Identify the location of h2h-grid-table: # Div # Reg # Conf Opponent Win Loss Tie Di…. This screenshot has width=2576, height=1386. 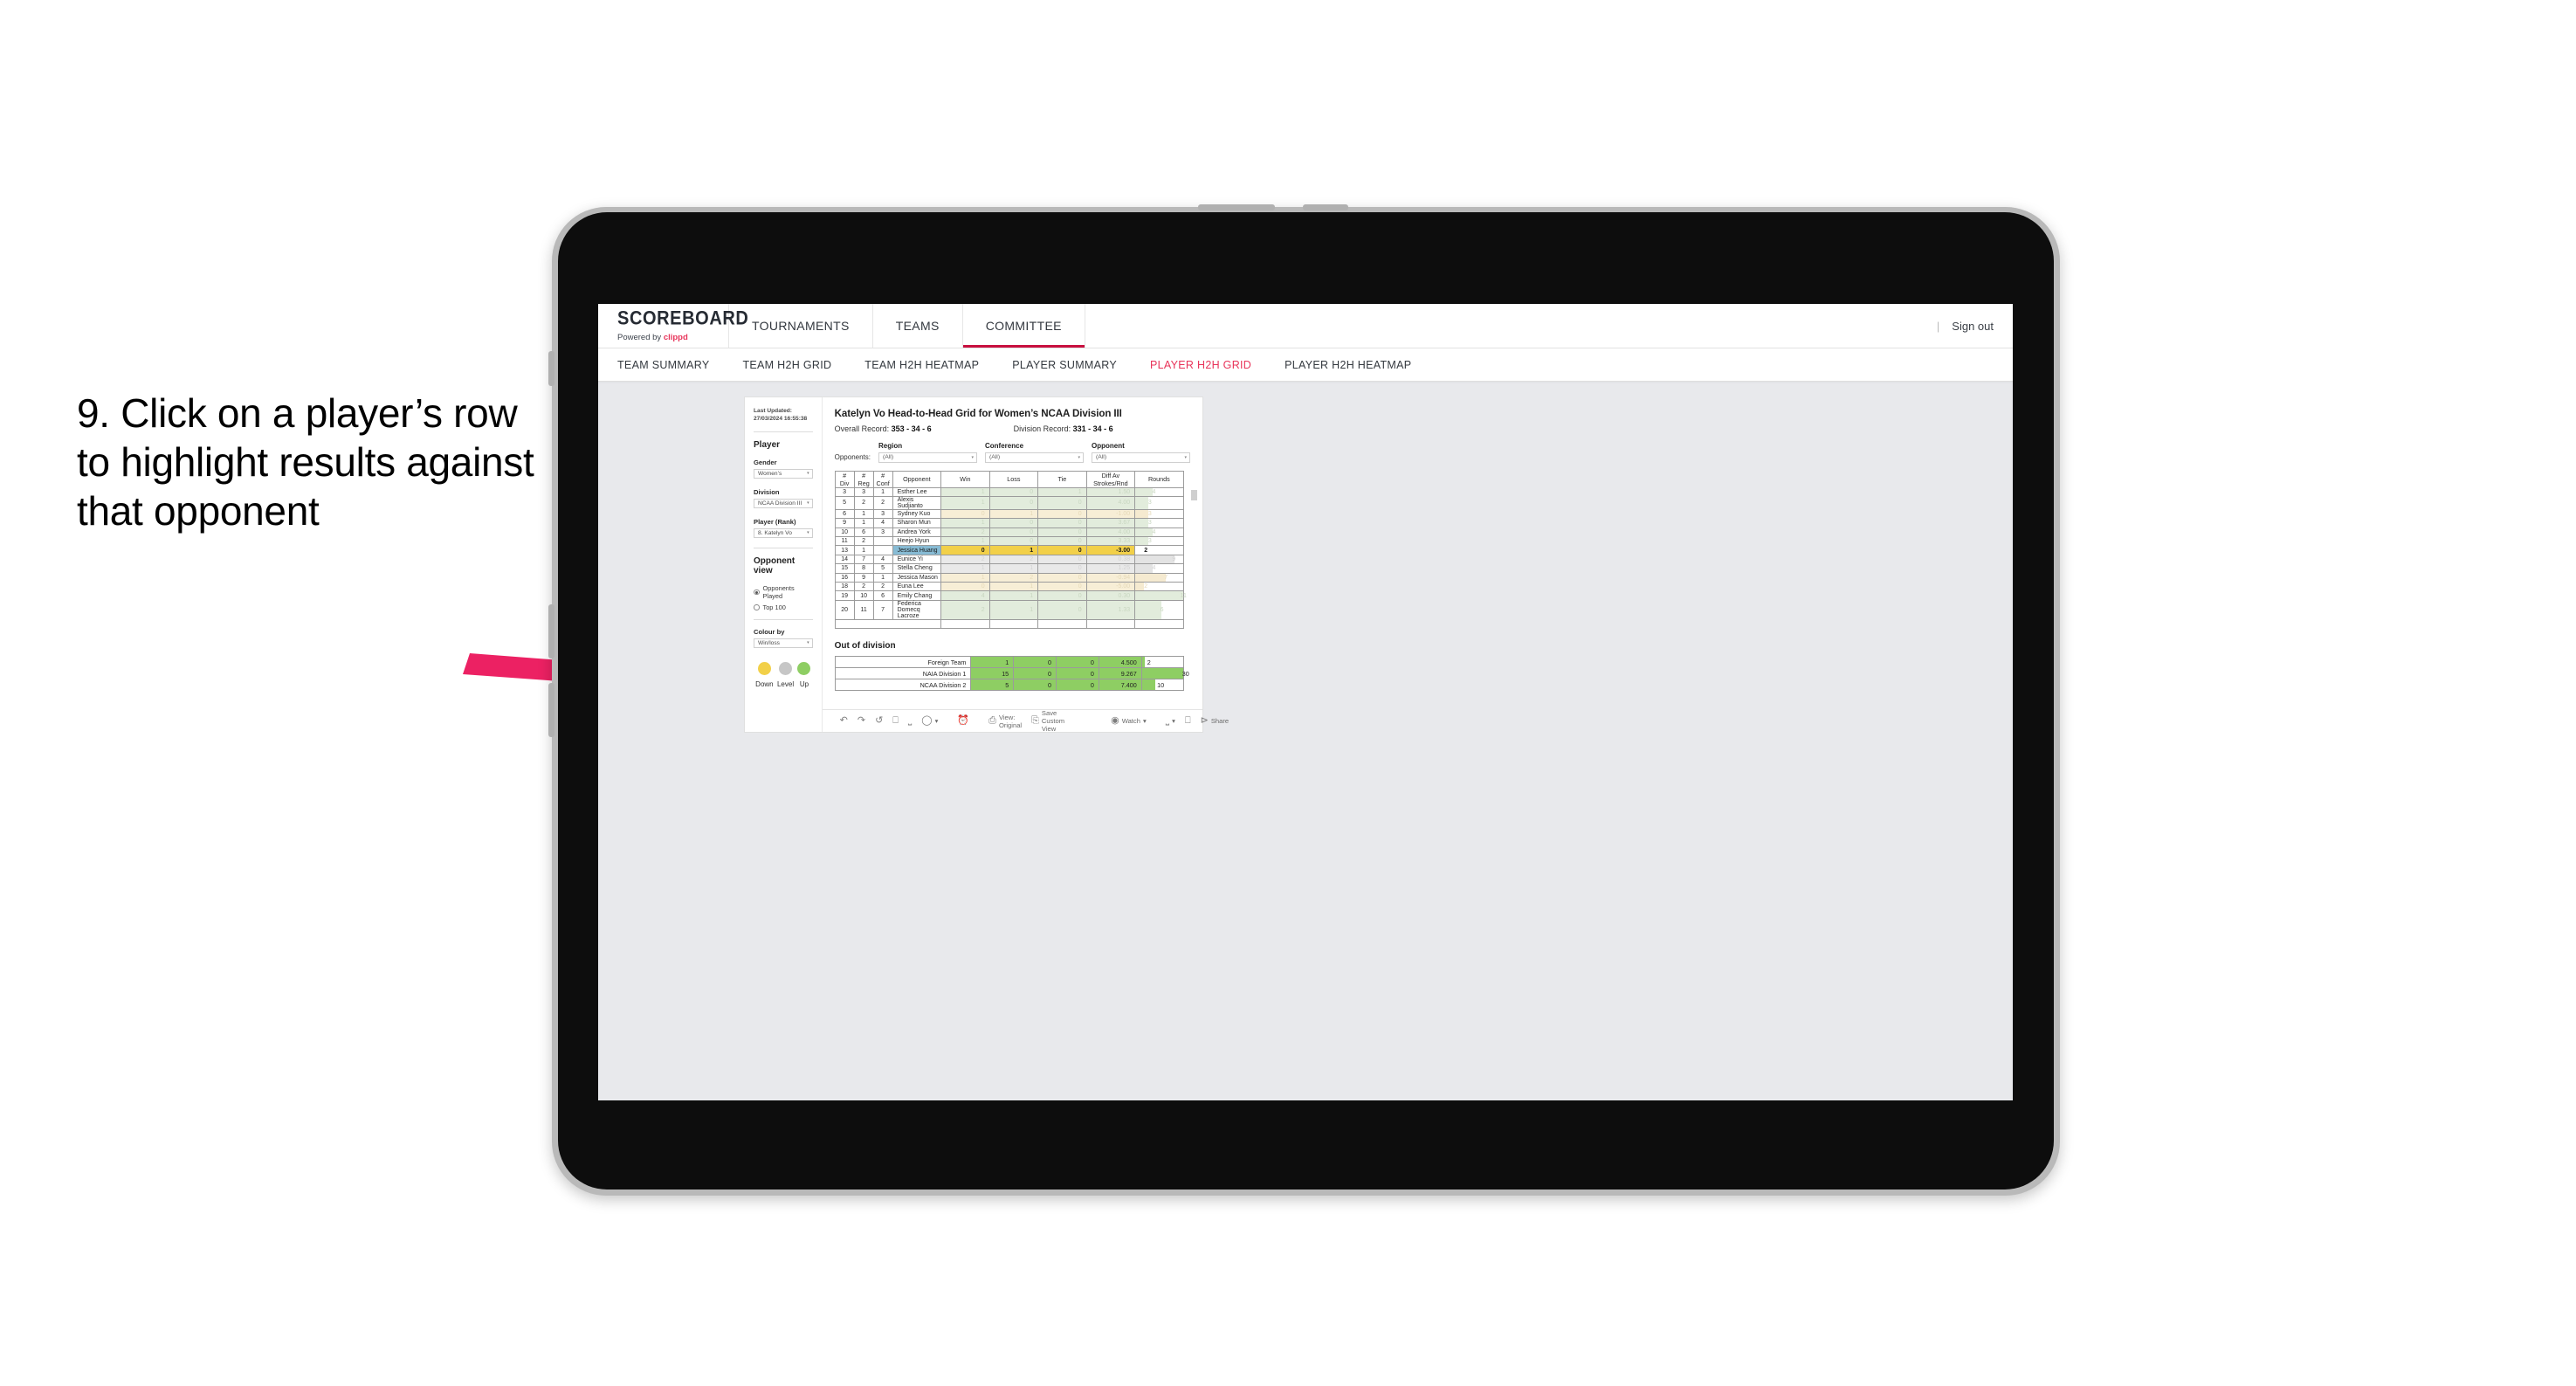
(1010, 550).